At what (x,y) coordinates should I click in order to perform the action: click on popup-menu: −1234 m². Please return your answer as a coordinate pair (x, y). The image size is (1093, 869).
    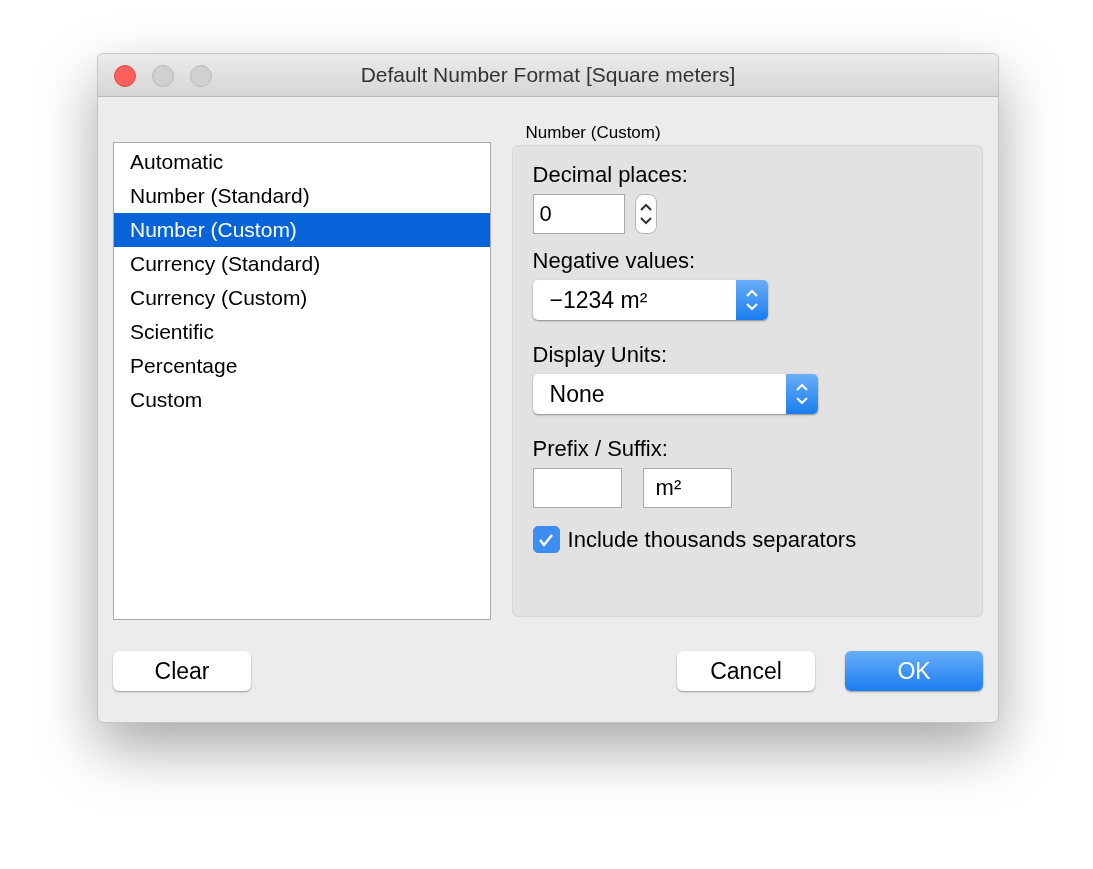
    Looking at the image, I should click on (650, 300).